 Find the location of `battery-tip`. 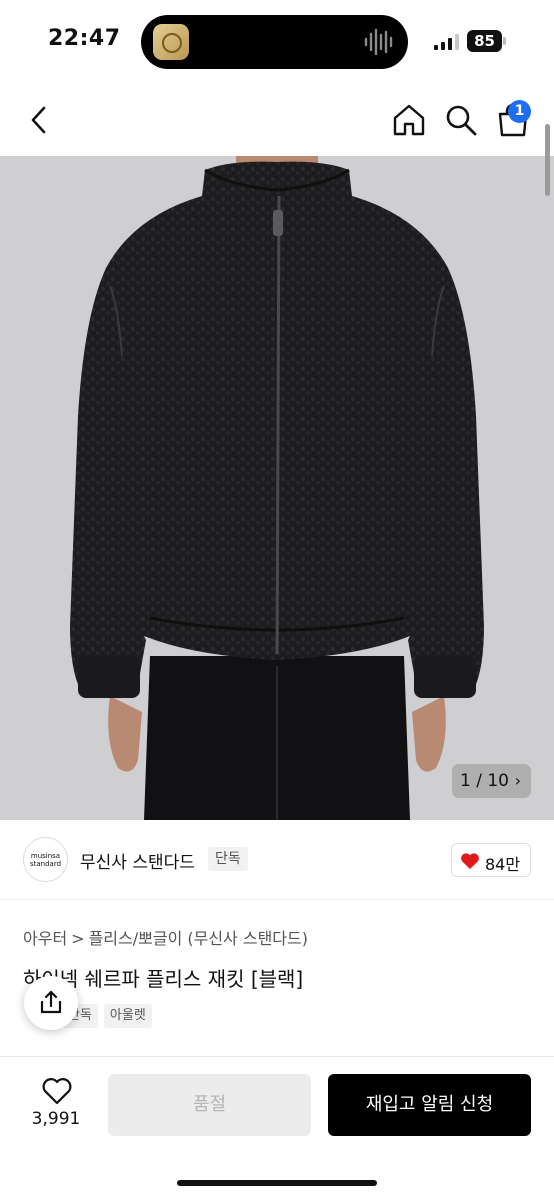

battery-tip is located at coordinates (504, 41).